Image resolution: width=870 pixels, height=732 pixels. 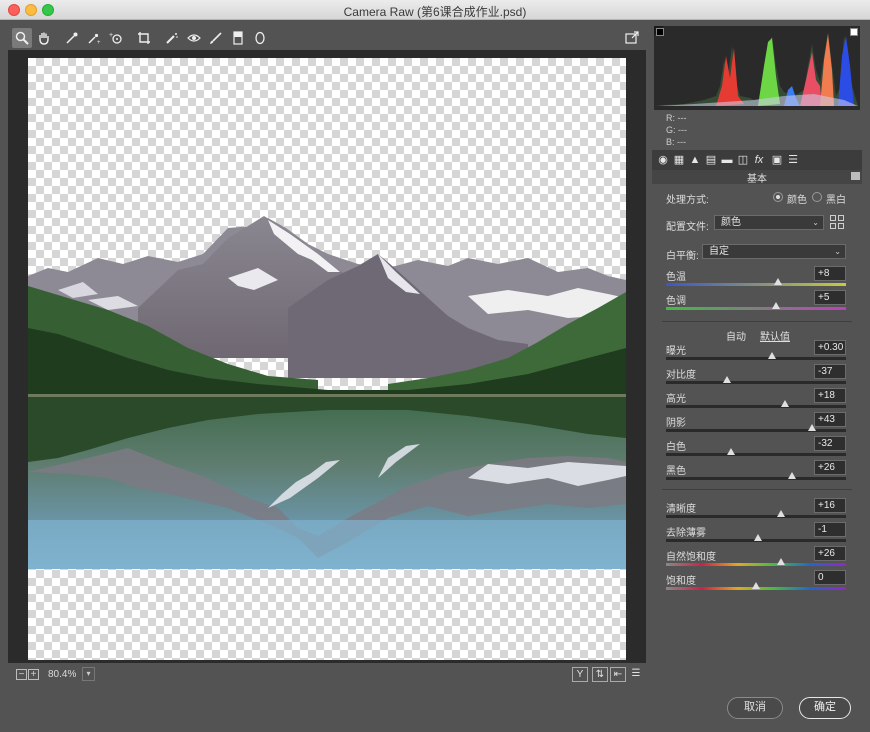 What do you see at coordinates (681, 509) in the screenshot?
I see `slider-label: 清晰度` at bounding box center [681, 509].